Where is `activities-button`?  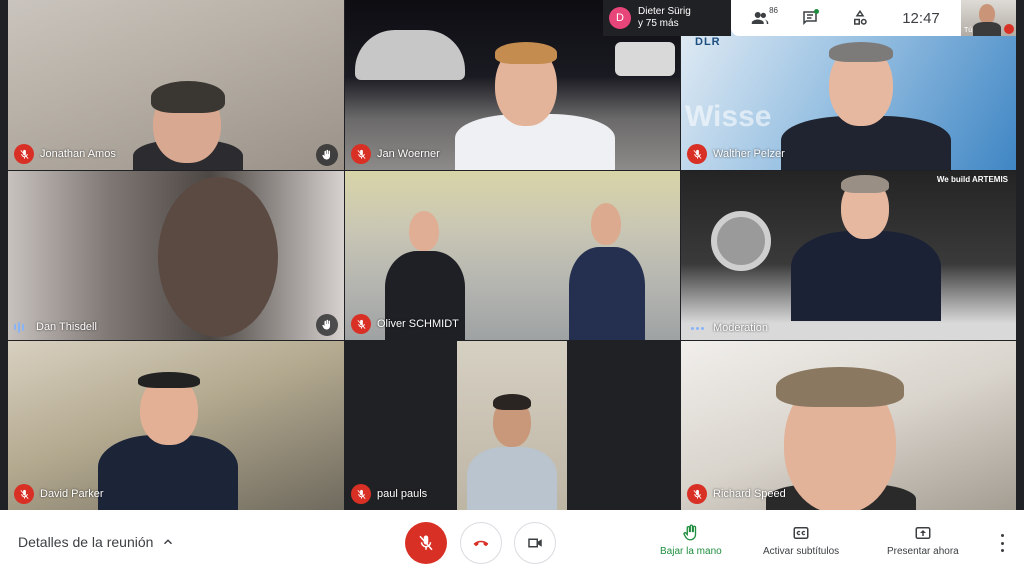
activities-button is located at coordinates (860, 18).